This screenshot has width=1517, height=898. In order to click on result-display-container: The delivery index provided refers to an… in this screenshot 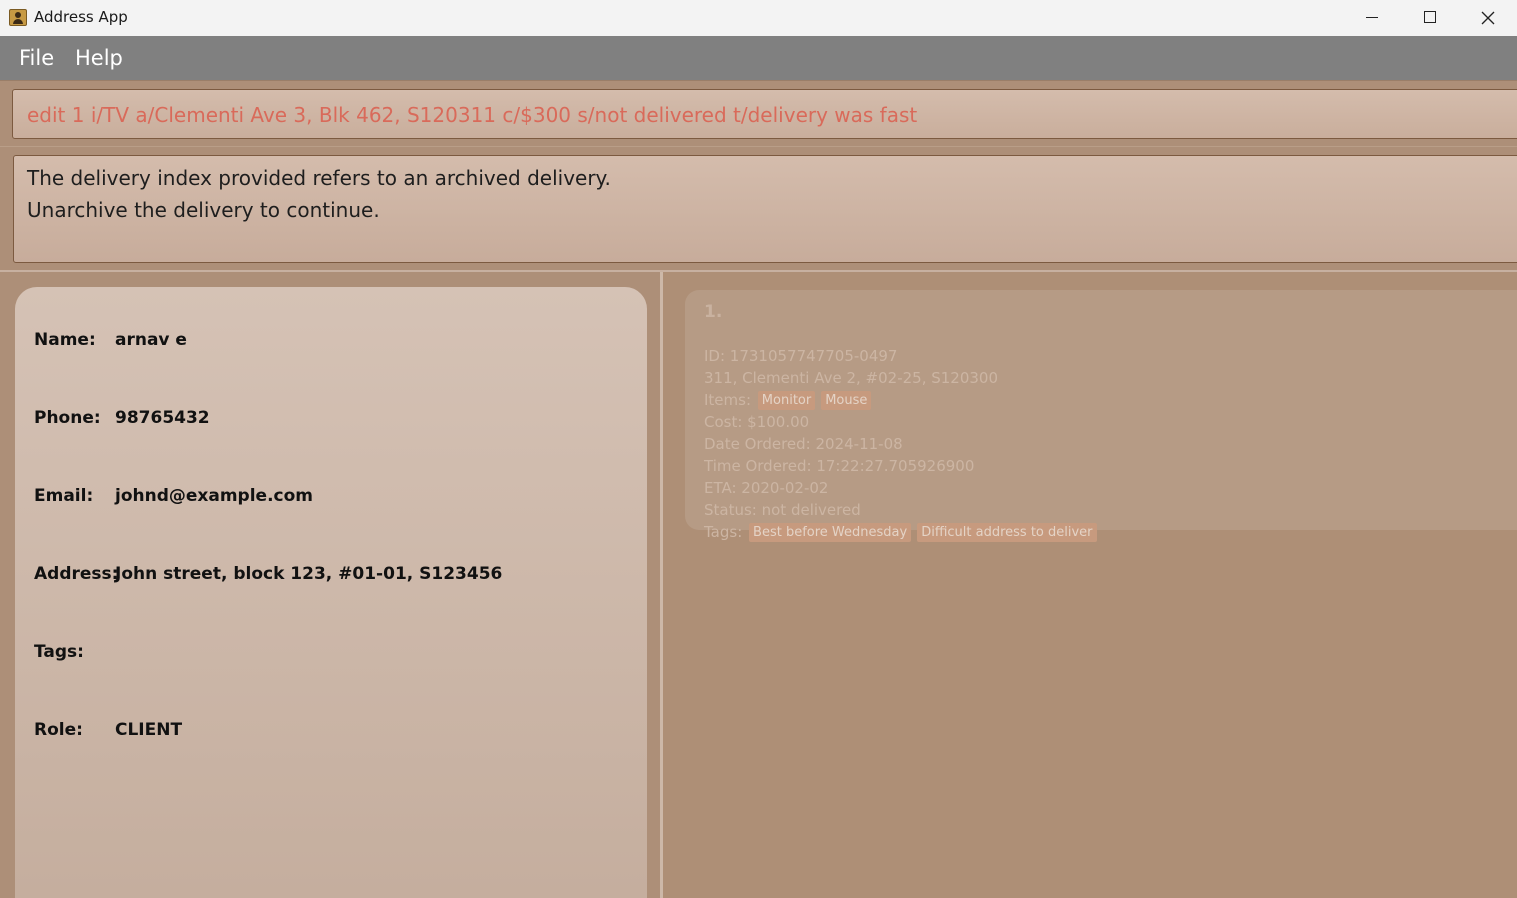, I will do `click(758, 208)`.